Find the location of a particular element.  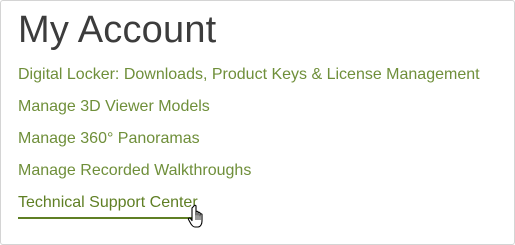

link-technical-support-center: Technical Support Center is located at coordinates (109, 205).